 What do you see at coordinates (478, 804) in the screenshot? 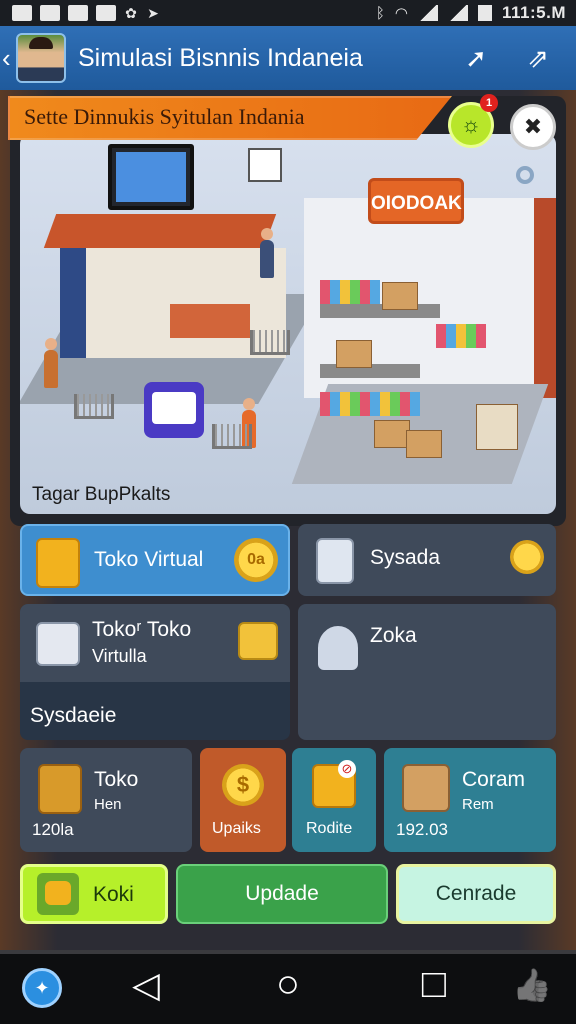
I see `coram-sub: Rem` at bounding box center [478, 804].